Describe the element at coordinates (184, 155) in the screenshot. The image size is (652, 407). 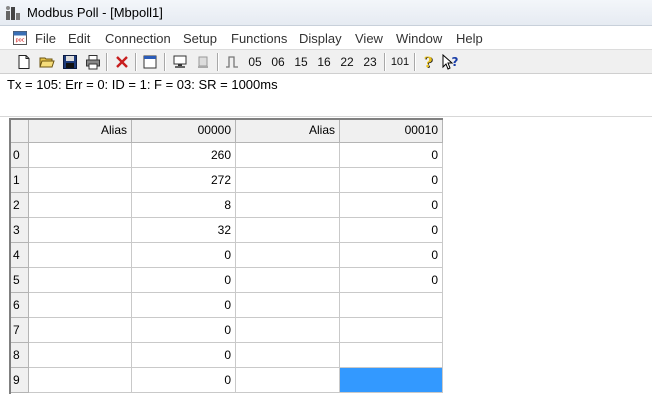
I see `register-value-cell: 260` at that location.